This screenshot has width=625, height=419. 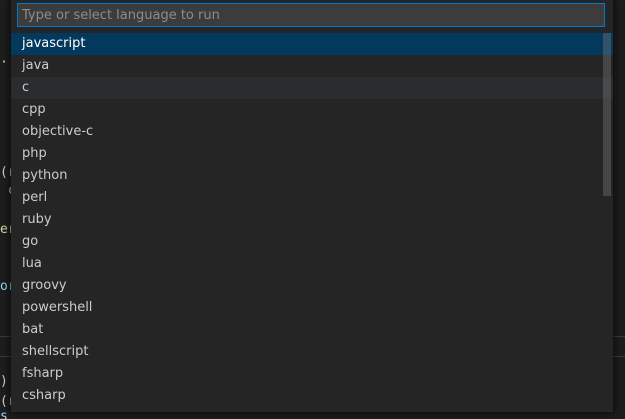 I want to click on language-option-c: c, so click(x=312, y=88).